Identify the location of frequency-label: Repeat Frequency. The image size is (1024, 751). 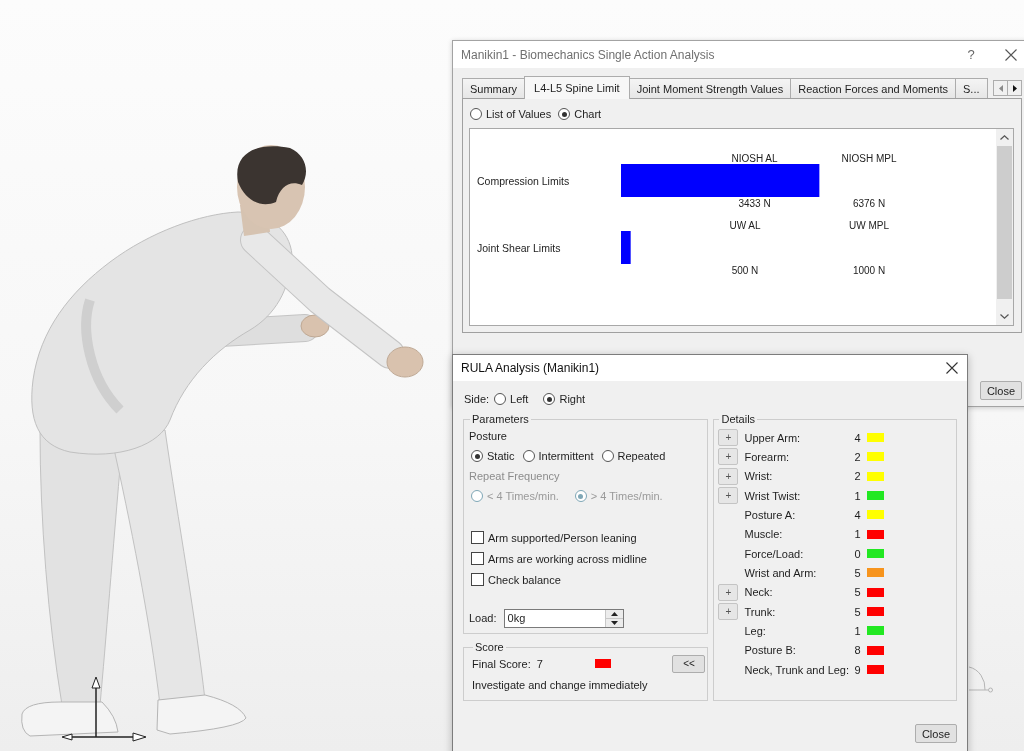
(514, 476).